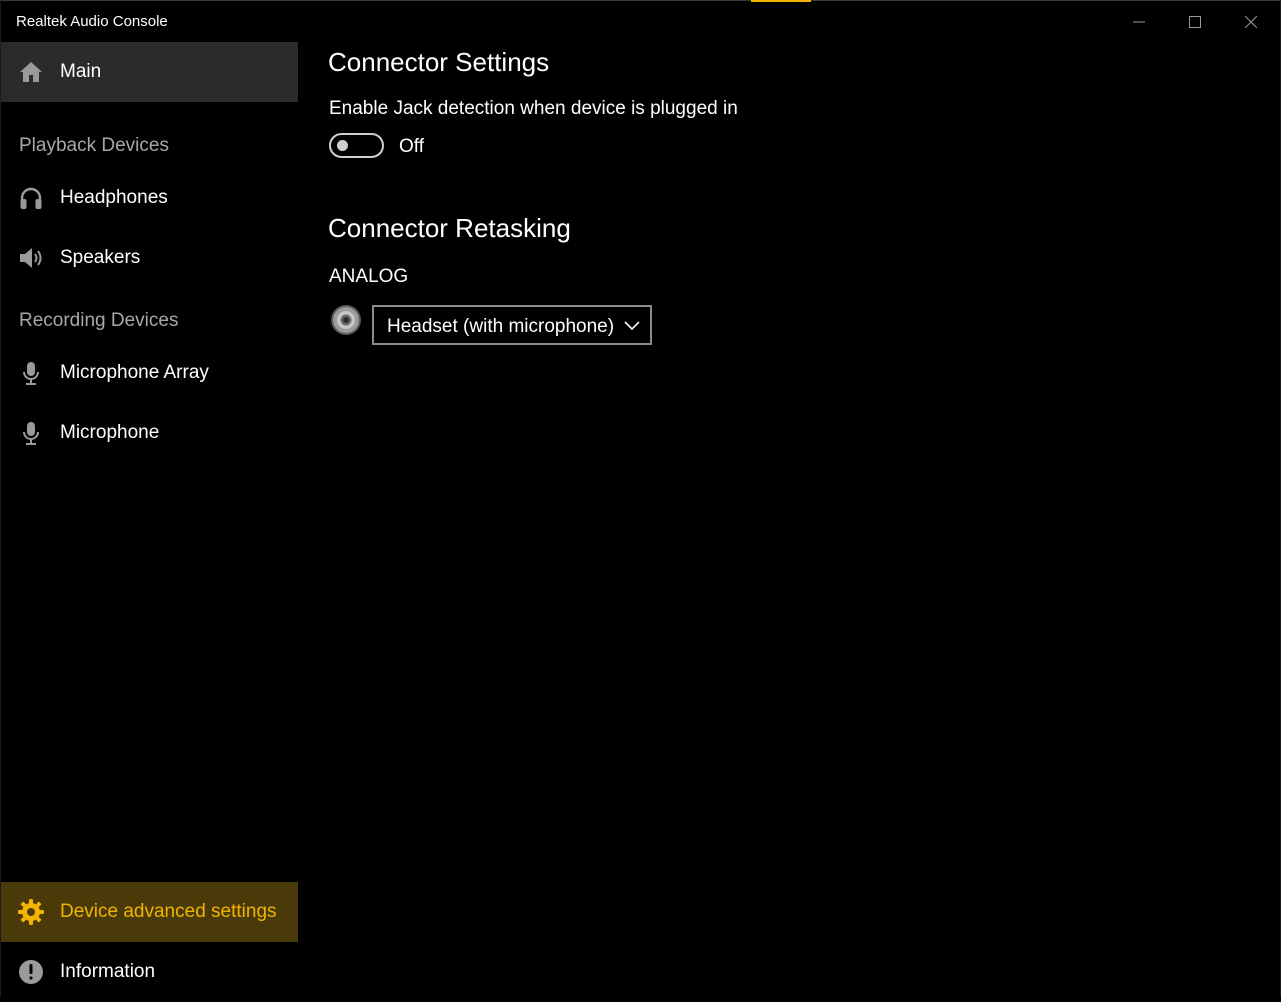  What do you see at coordinates (81, 71) in the screenshot?
I see `sidebar-item-label: Main` at bounding box center [81, 71].